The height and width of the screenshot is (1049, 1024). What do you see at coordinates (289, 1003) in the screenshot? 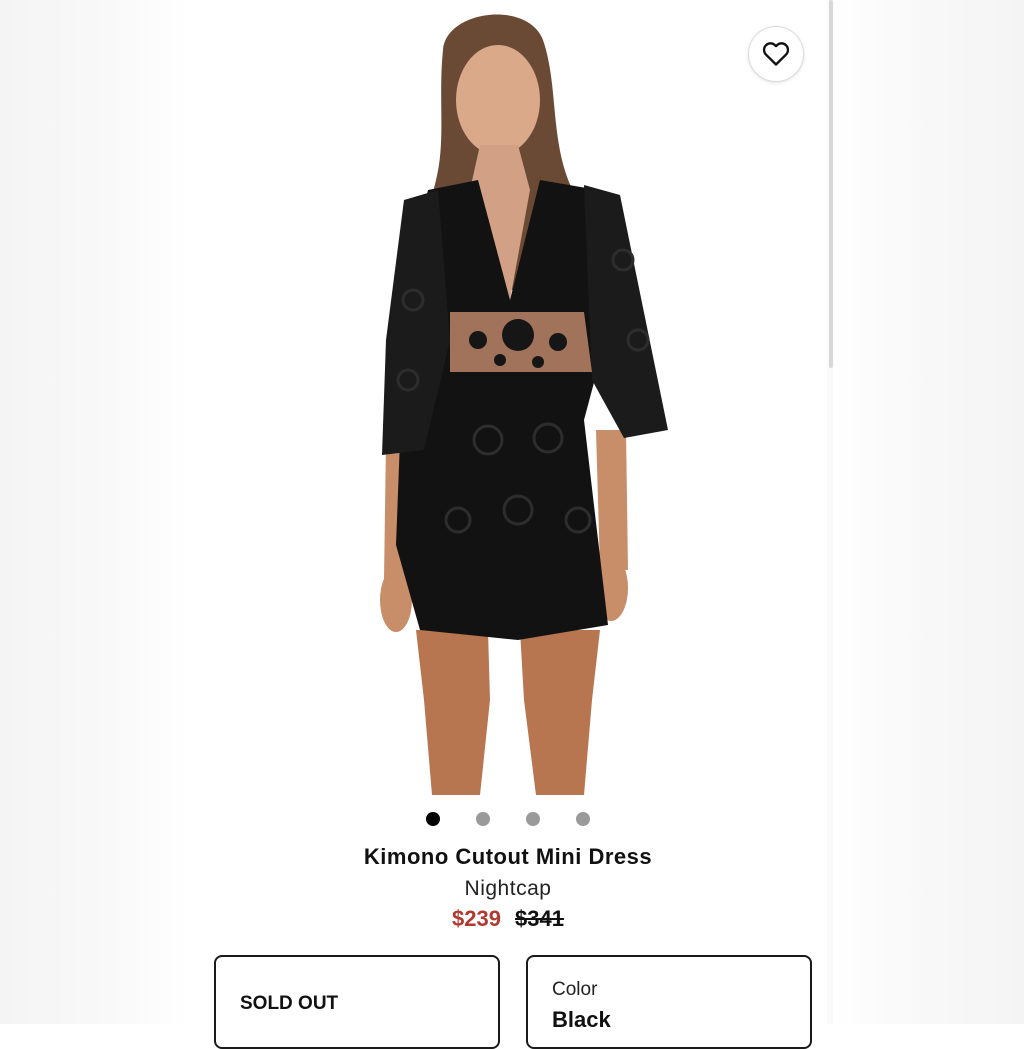
I see `sold-out-label: SOLD OUT` at bounding box center [289, 1003].